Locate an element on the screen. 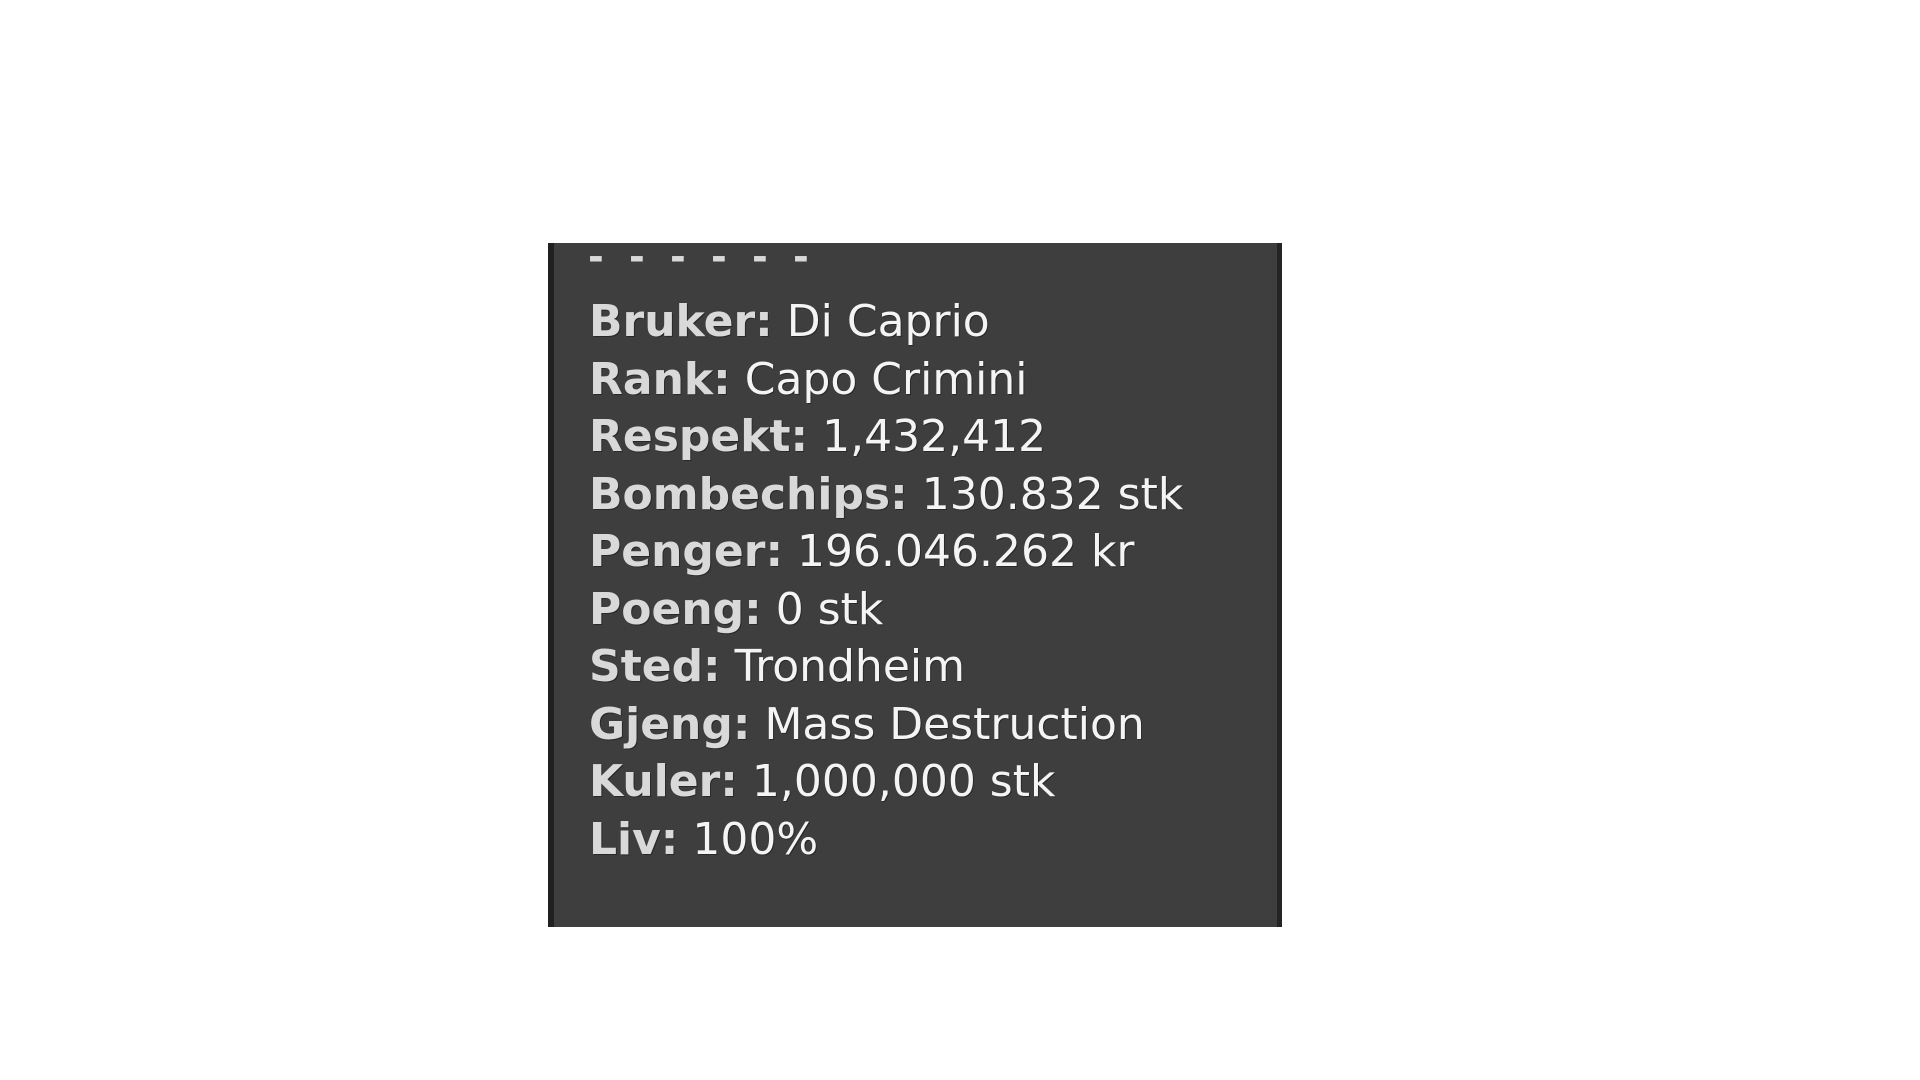 This screenshot has width=1920, height=1080. stat-row-rank: Rank: Capo Crimini is located at coordinates (886, 380).